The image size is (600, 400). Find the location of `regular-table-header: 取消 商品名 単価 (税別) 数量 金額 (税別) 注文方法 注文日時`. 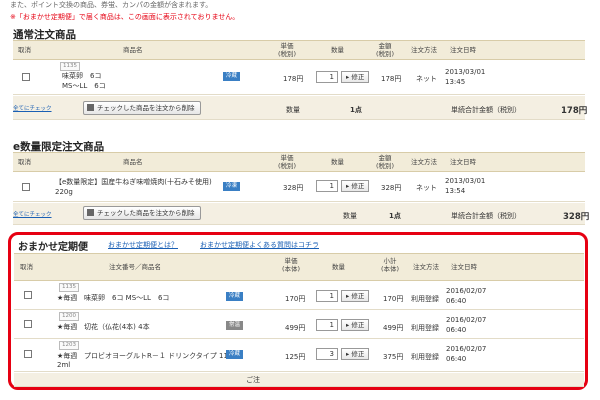

regular-table-header: 取消 商品名 単価 (税別) 数量 金額 (税別) 注文方法 注文日時 is located at coordinates (299, 50).